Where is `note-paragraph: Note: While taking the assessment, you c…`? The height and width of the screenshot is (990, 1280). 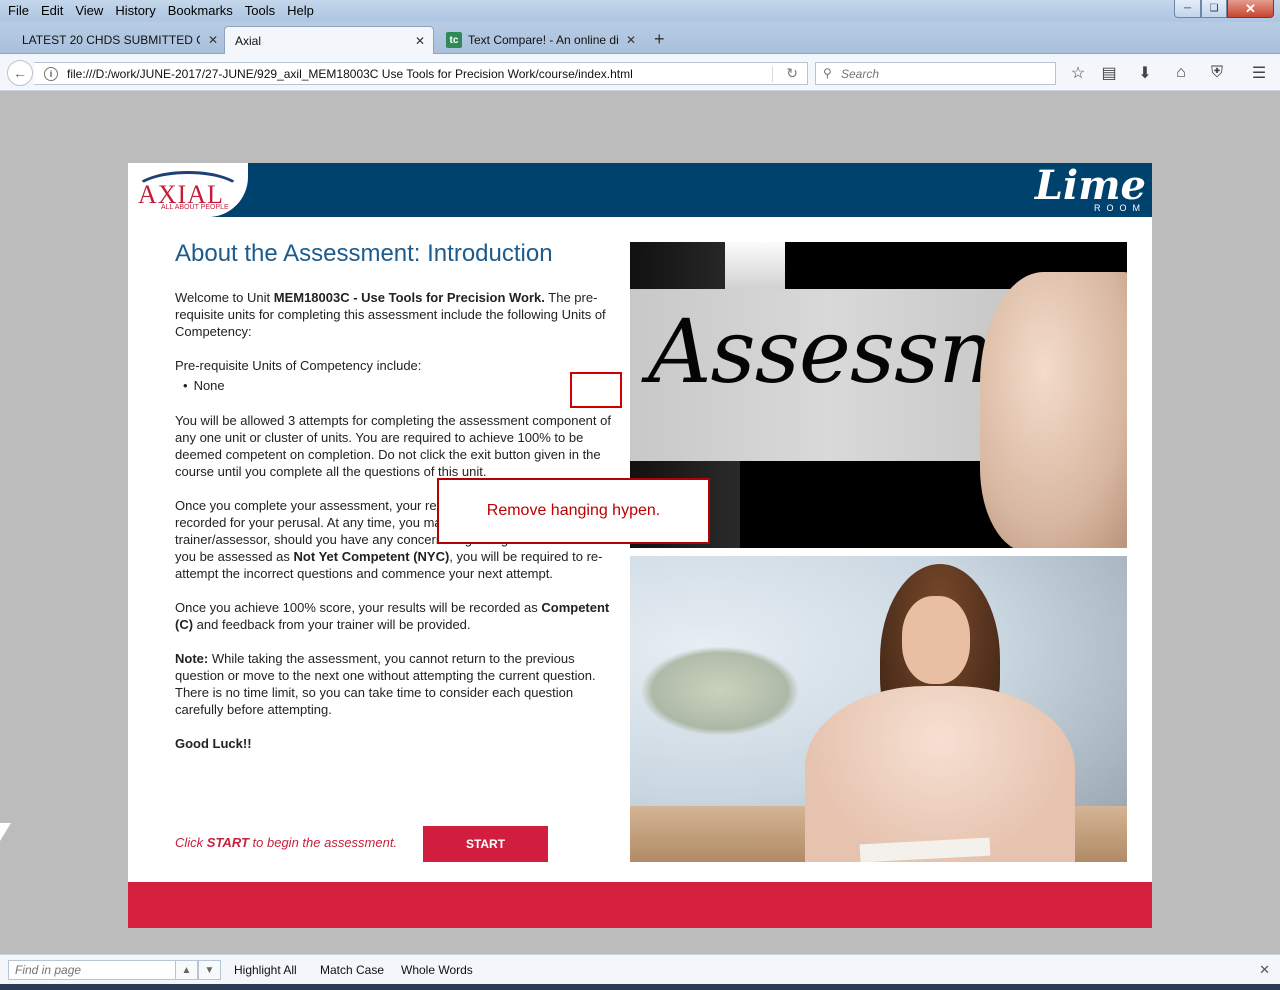
note-paragraph: Note: While taking the assessment, you c… is located at coordinates (385, 684).